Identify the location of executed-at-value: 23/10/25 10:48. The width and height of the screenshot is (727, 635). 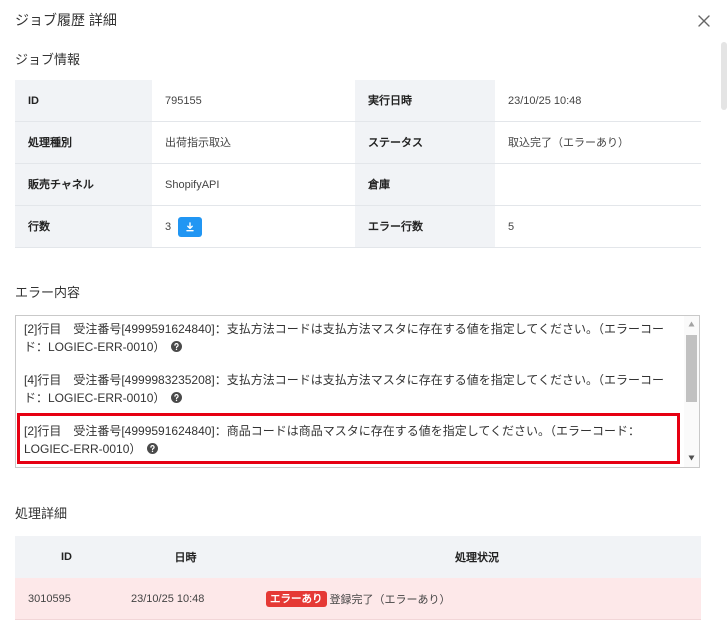
(598, 101).